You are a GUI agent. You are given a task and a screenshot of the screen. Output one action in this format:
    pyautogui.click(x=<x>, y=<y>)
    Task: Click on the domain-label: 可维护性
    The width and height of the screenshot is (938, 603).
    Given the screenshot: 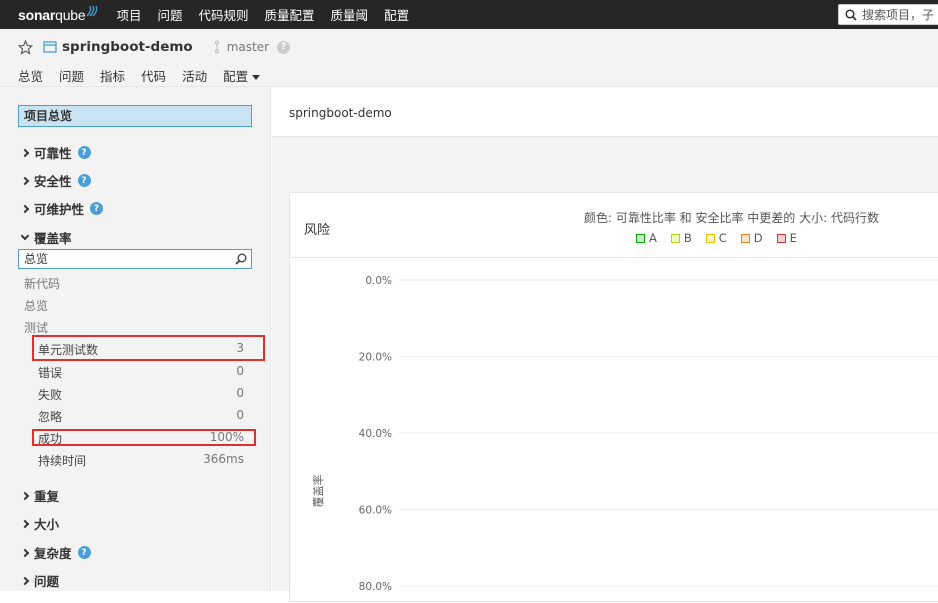 What is the action you would take?
    pyautogui.click(x=59, y=209)
    